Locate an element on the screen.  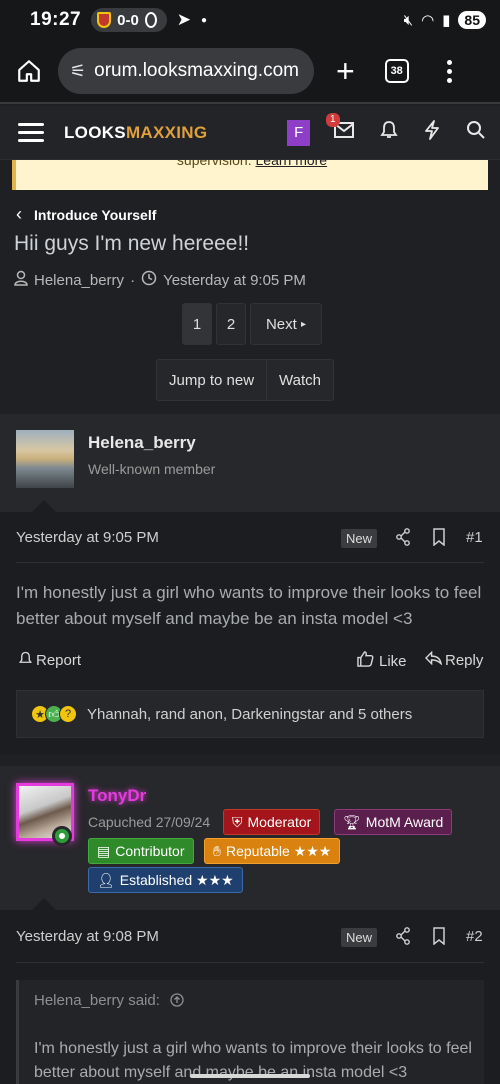
thread-author: Helena_berry is located at coordinates (79, 280).